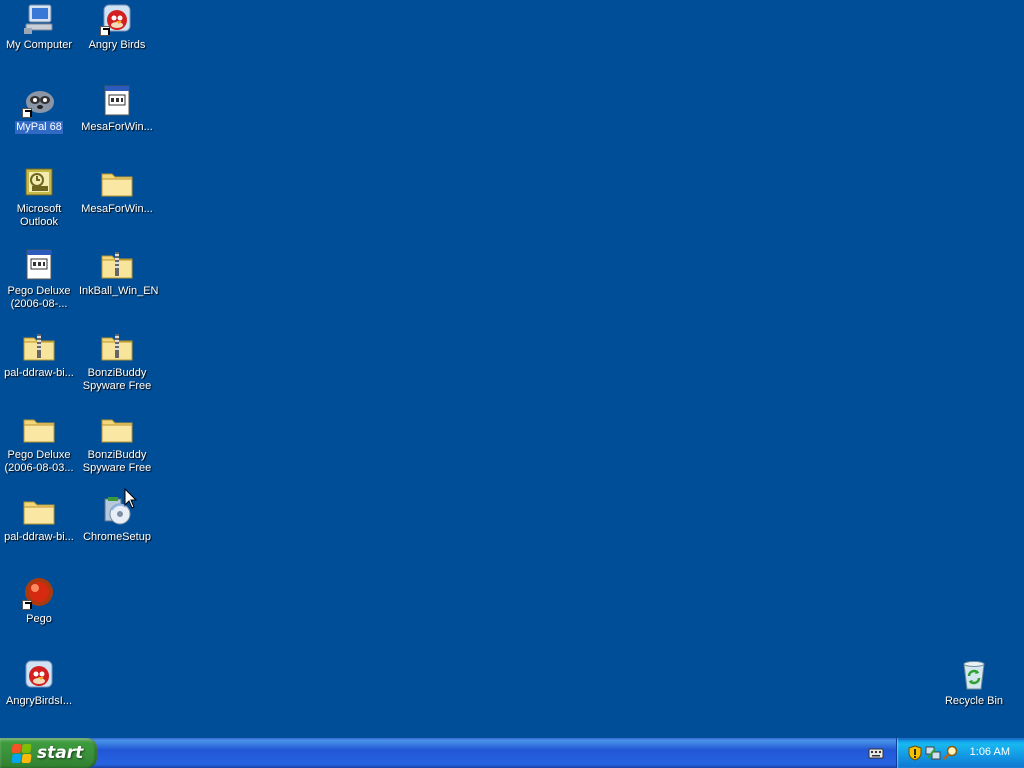 The image size is (1024, 768). Describe the element at coordinates (21, 753) in the screenshot. I see `windows-logo-icon` at that location.